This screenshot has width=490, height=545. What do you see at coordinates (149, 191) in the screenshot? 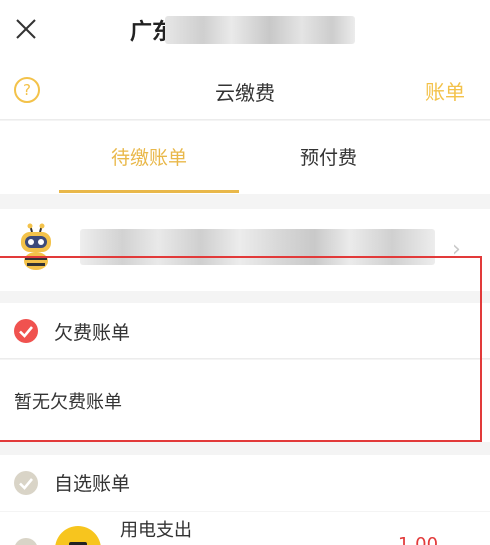
I see `active-tab-indicator` at bounding box center [149, 191].